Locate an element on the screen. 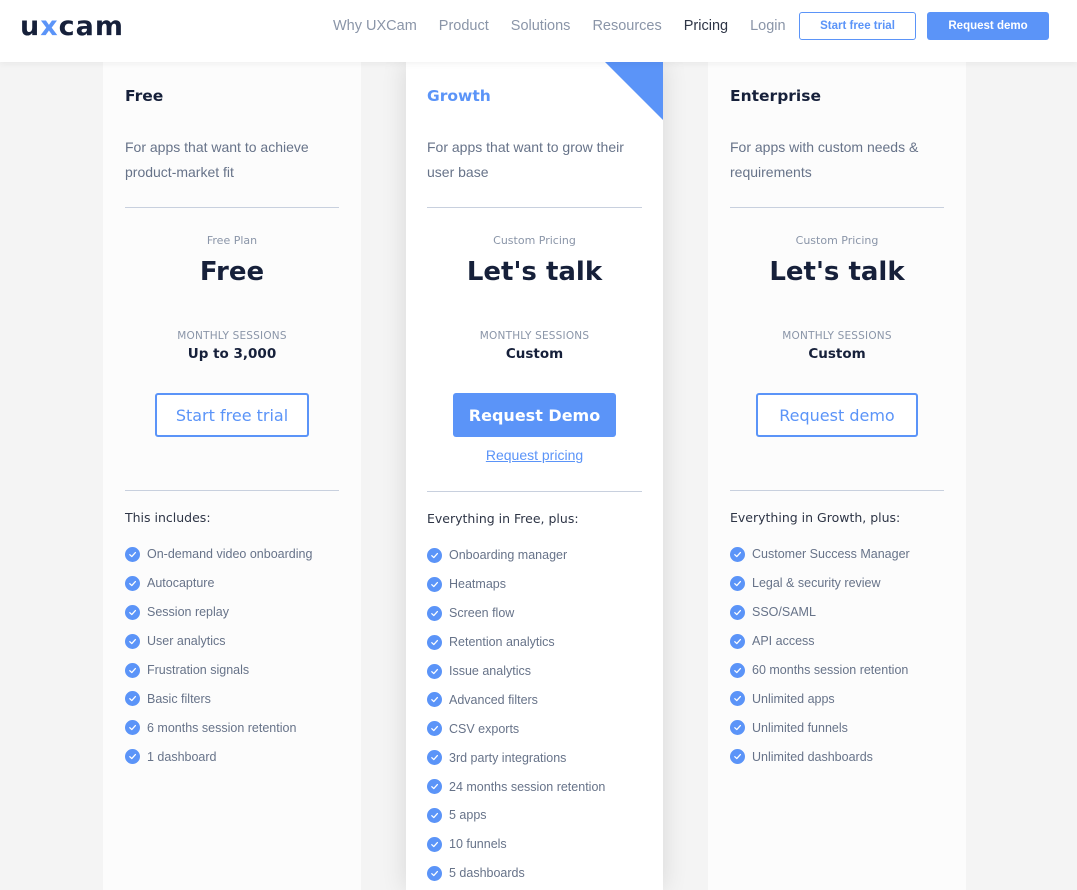 This screenshot has width=1077, height=890. feature-item: Screen flow is located at coordinates (516, 613).